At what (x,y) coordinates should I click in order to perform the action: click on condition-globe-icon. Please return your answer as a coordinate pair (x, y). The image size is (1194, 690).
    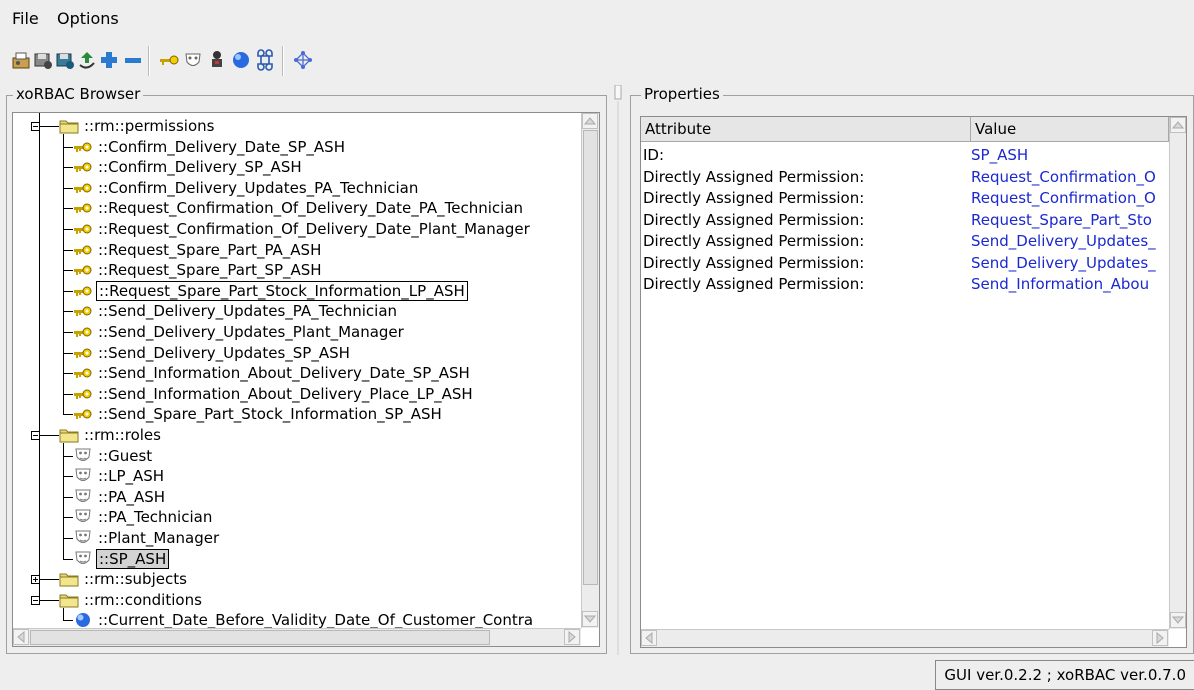
    Looking at the image, I should click on (241, 60).